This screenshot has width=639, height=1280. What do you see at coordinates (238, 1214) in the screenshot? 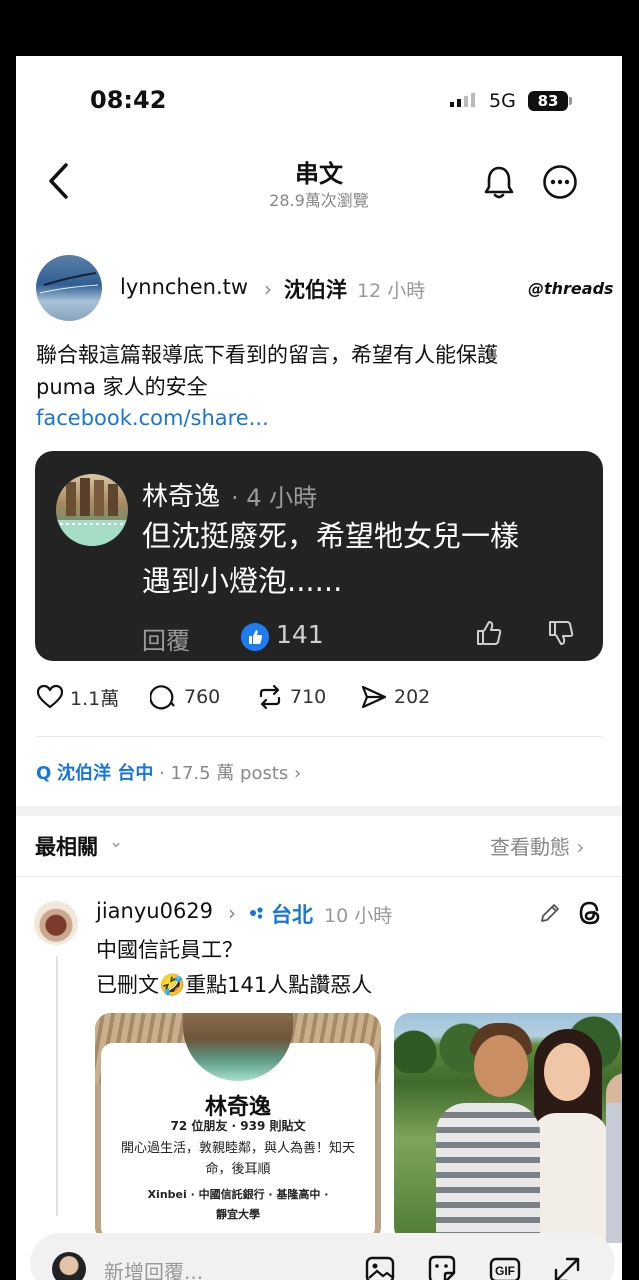
I see `profile-meta-line: 靜宜大學` at bounding box center [238, 1214].